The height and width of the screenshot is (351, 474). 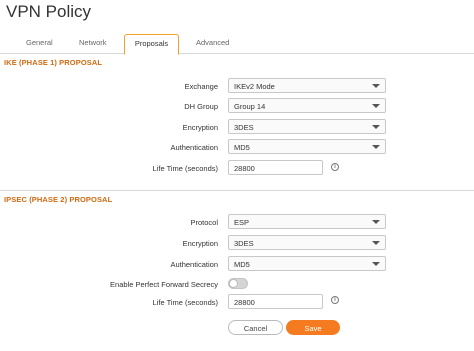 I want to click on tab-bar: General Network Proposals Advanced, so click(x=237, y=44).